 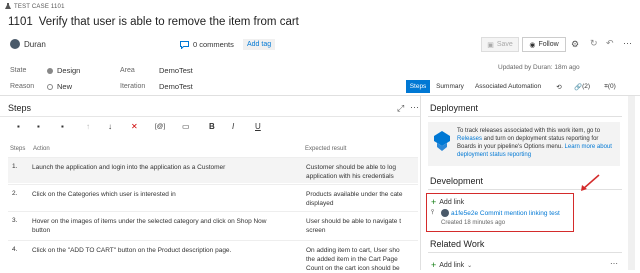 What do you see at coordinates (41, 230) in the screenshot?
I see `action-line: button` at bounding box center [41, 230].